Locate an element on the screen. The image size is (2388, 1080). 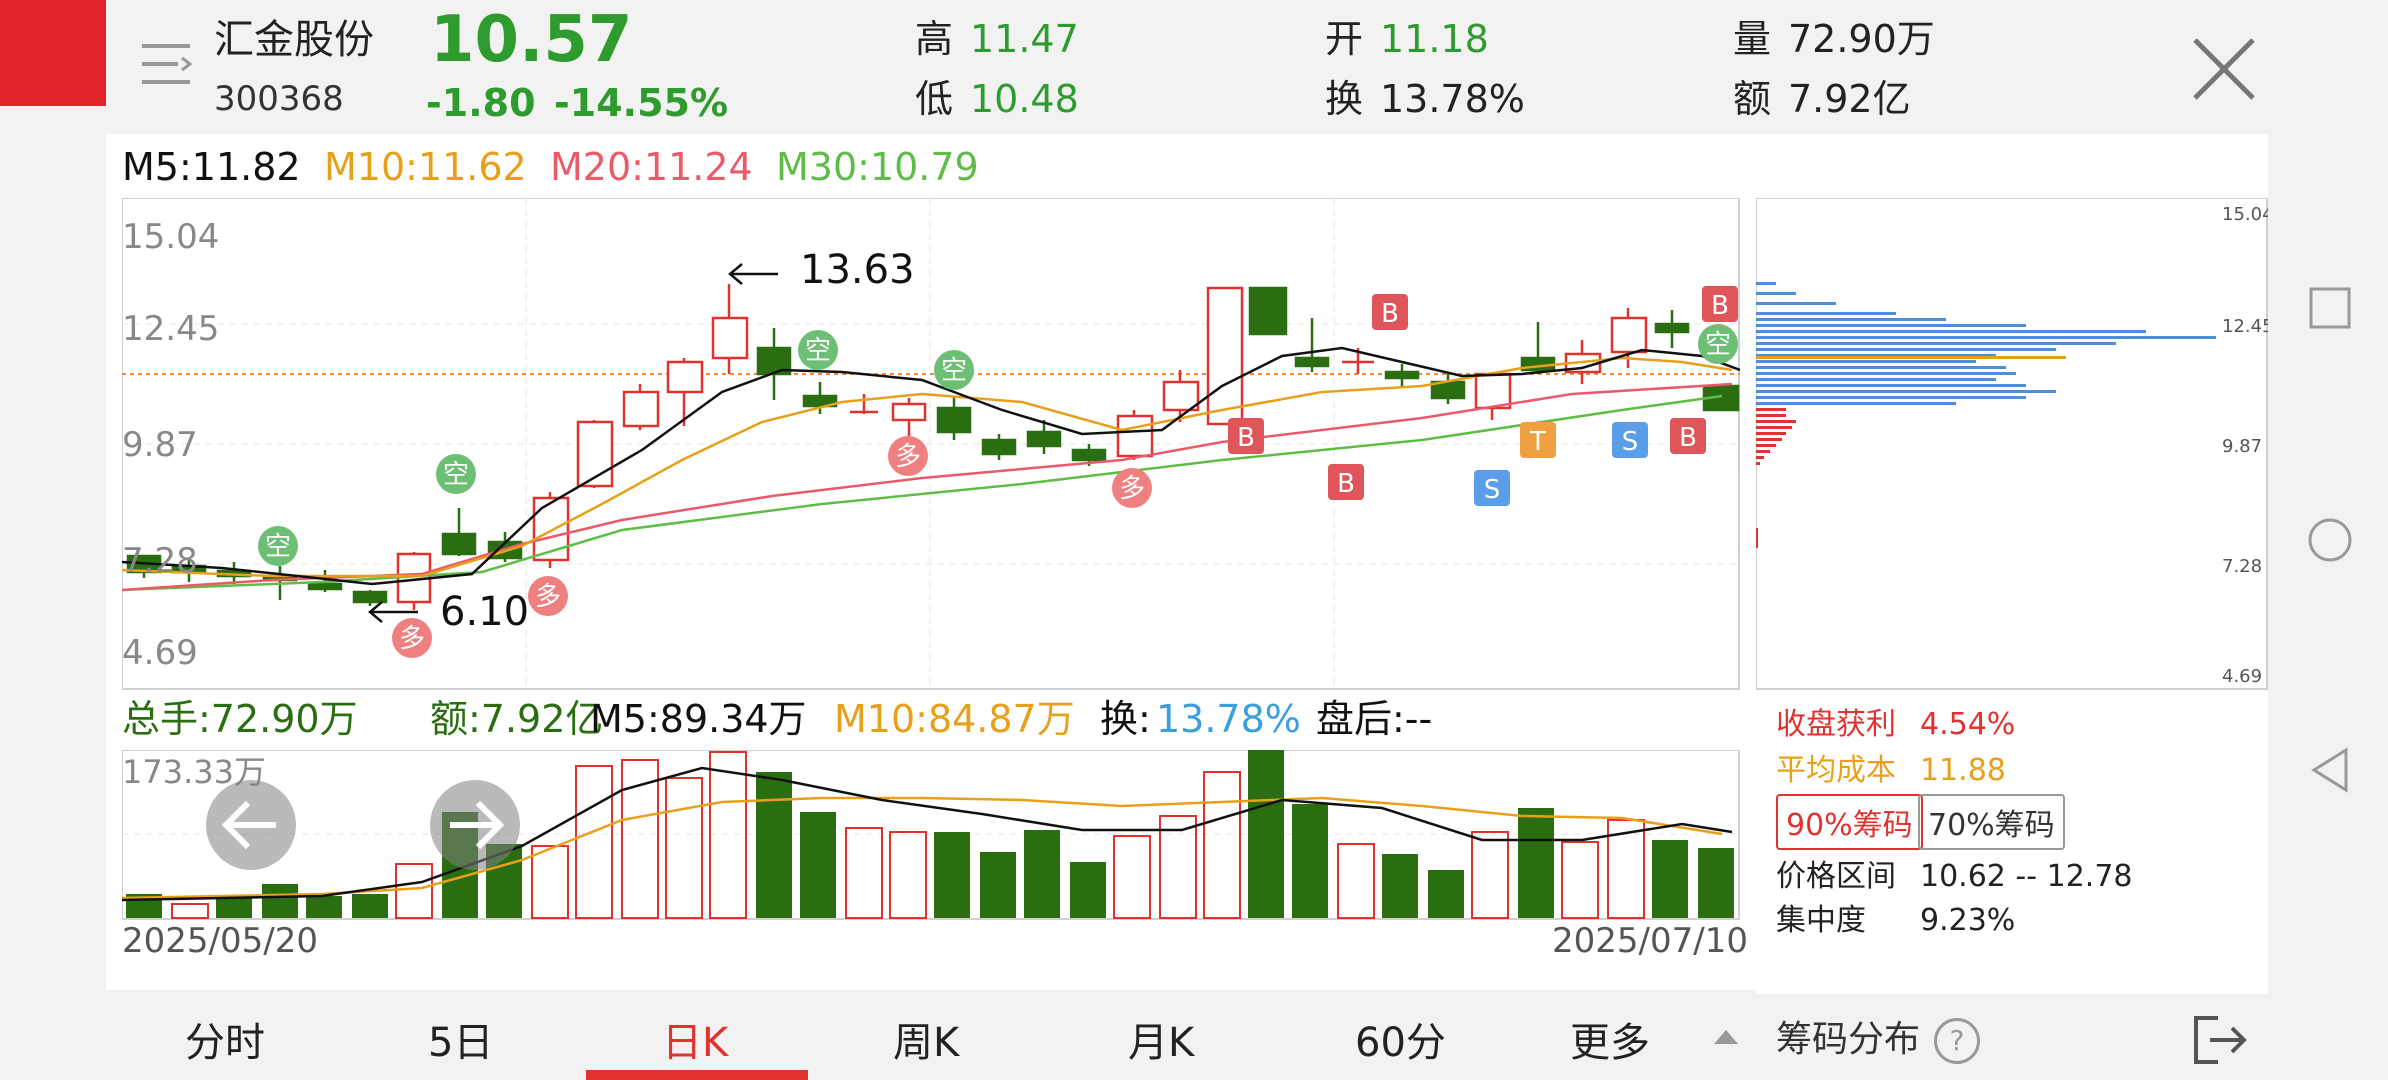
chip-axis-label: 7.28 is located at coordinates (2242, 566).